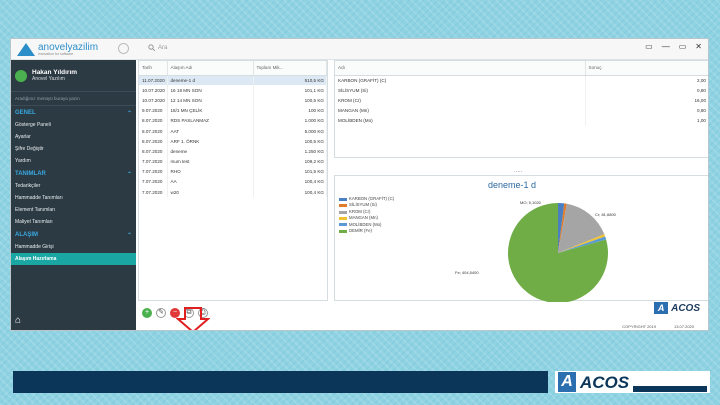  What do you see at coordinates (233, 171) in the screenshot?
I see `table-row: 7.07.2020 RHO 101,5 KG` at bounding box center [233, 171].